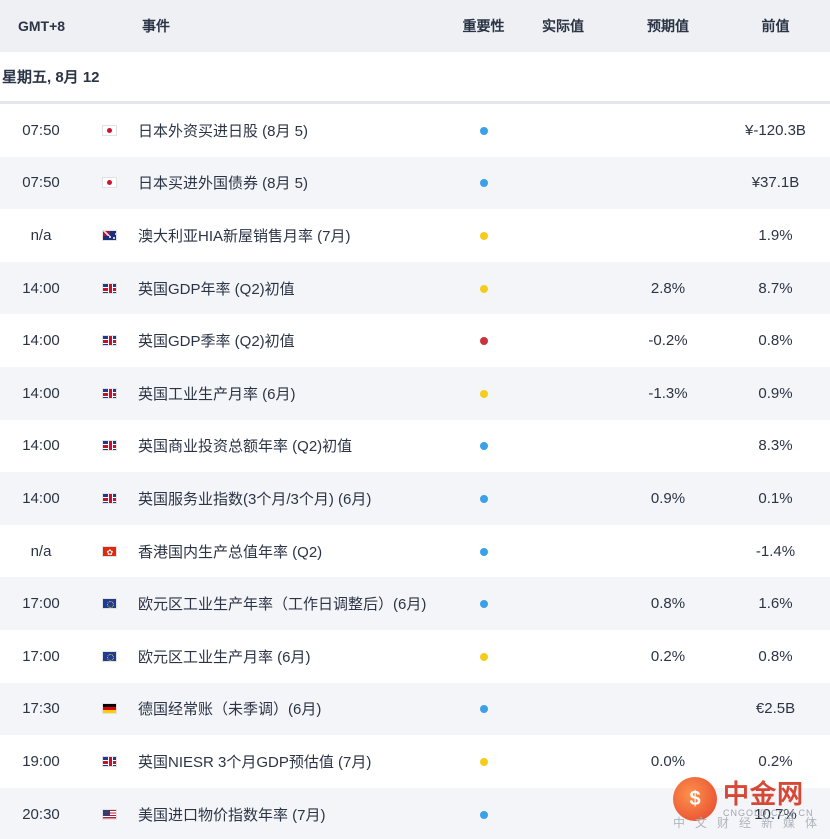  I want to click on event-row: n/a 澳大利亚HIA新屋销售月率 (7月) 1.9%, so click(415, 235).